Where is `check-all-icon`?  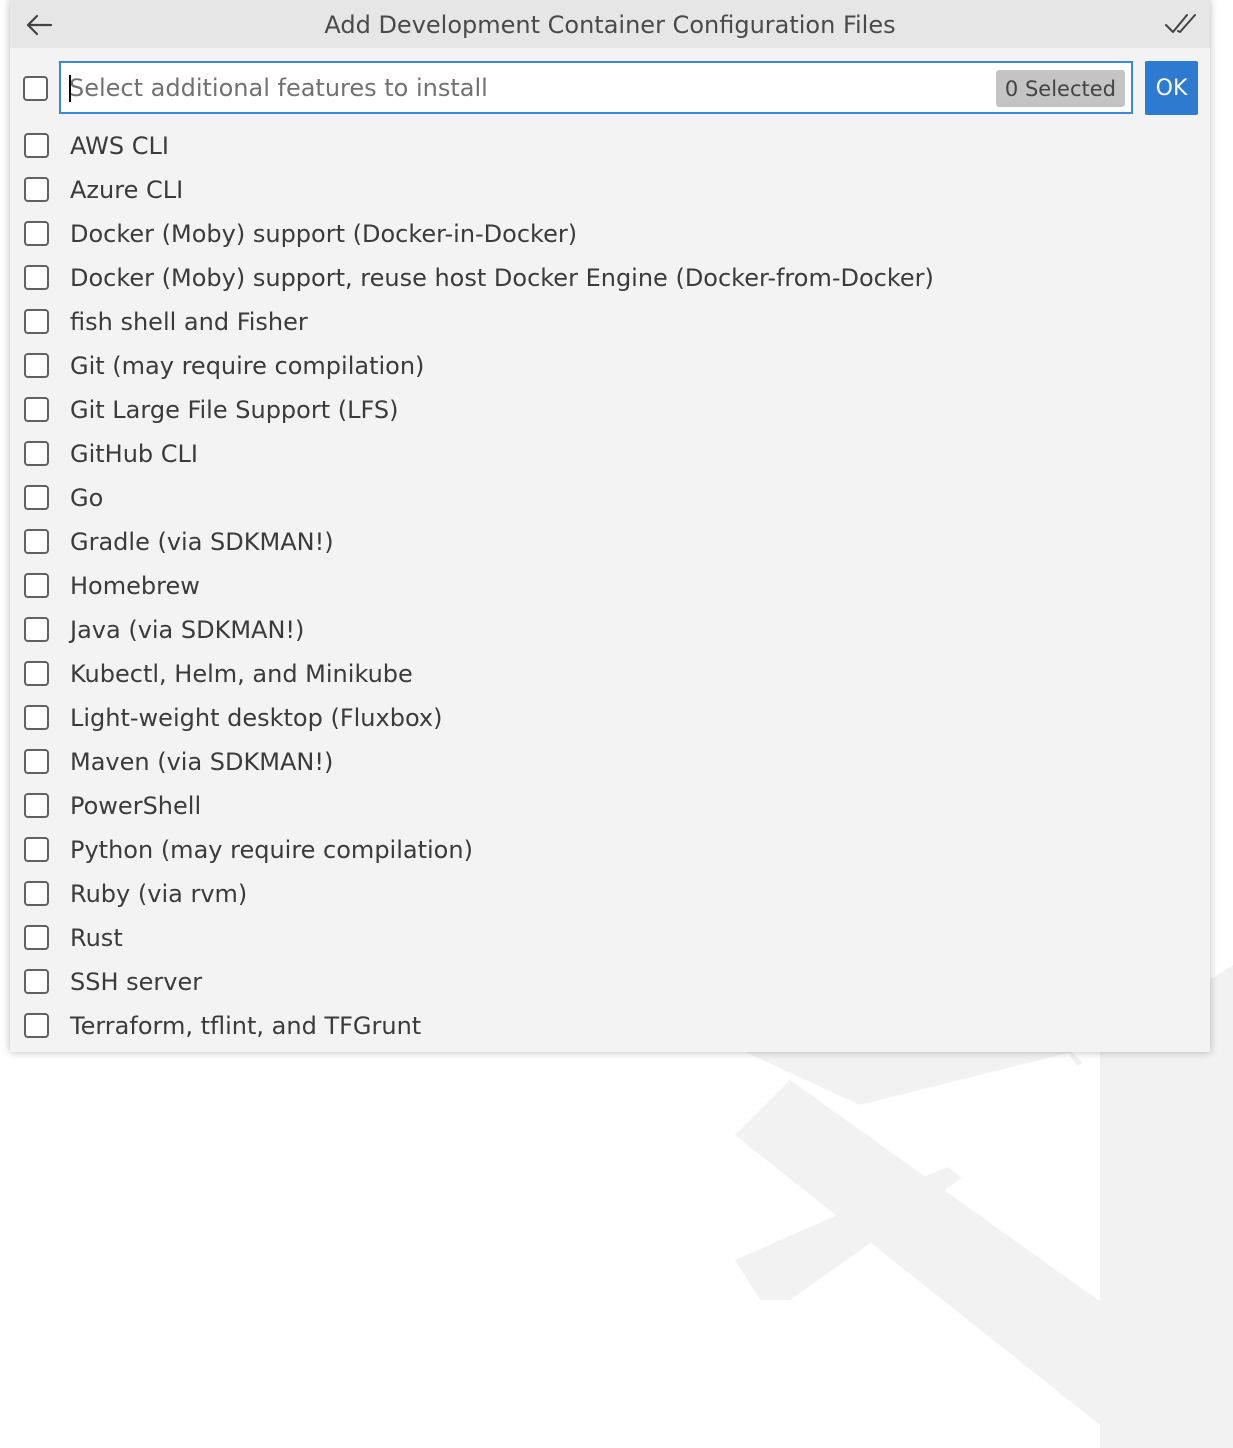
check-all-icon is located at coordinates (1180, 23).